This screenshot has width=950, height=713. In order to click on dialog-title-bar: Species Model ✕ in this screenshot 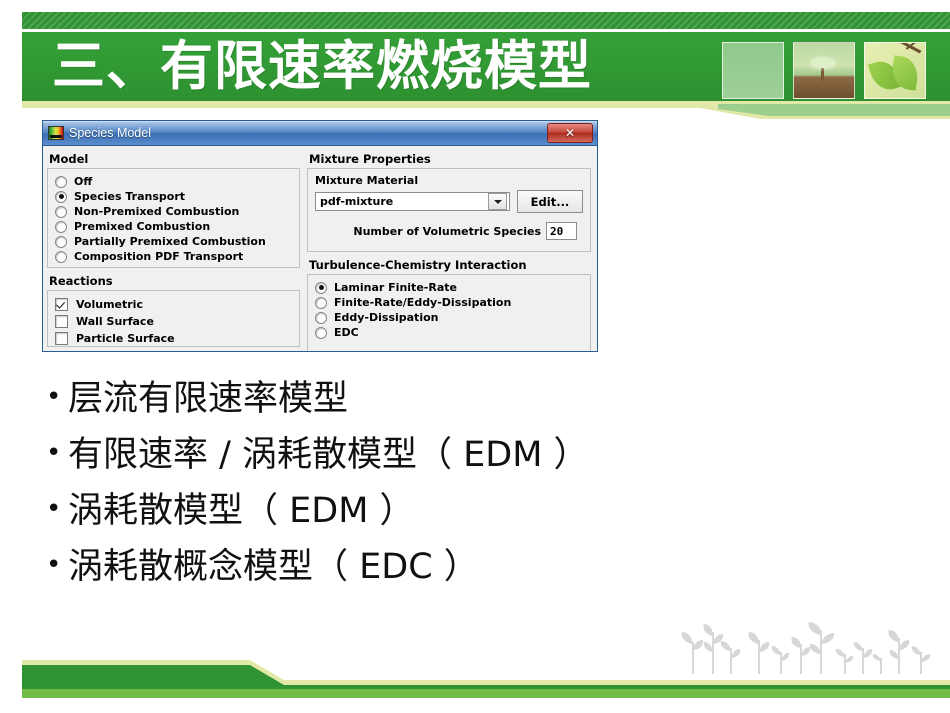, I will do `click(320, 133)`.